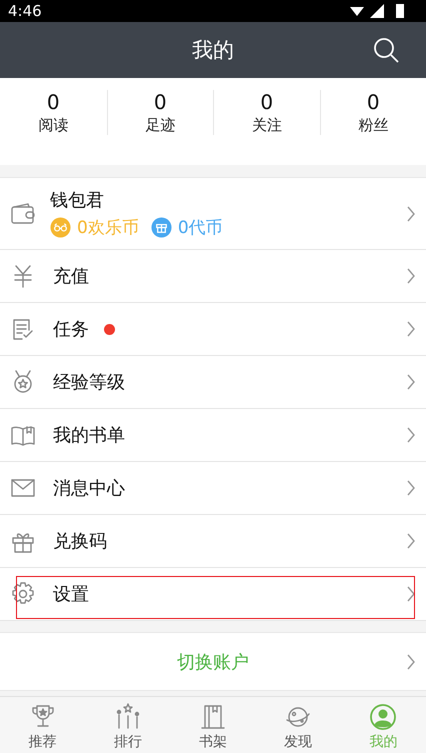 The width and height of the screenshot is (426, 753). I want to click on nav-tab: 排行, so click(127, 725).